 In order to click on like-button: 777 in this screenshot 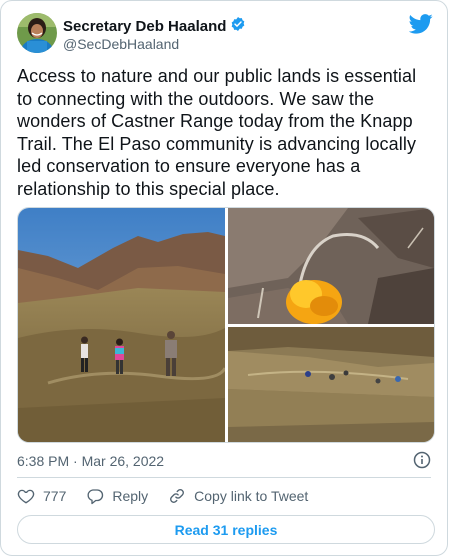, I will do `click(41, 496)`.